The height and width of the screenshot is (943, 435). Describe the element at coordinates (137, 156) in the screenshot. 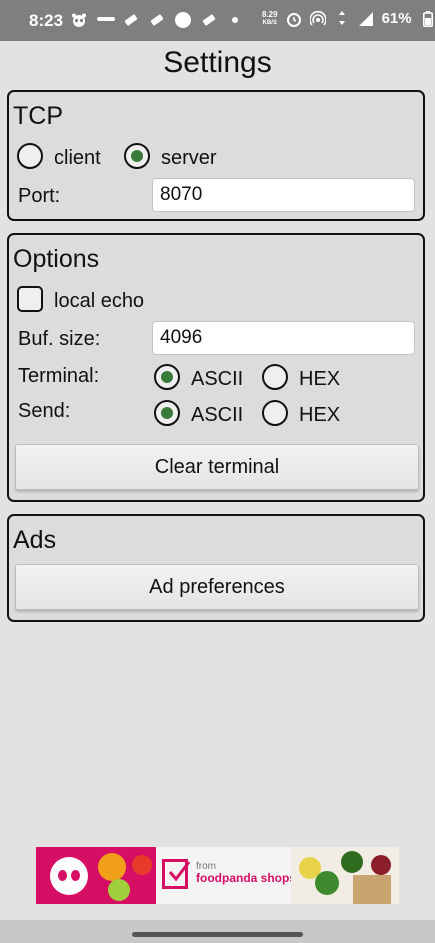

I see `server-radio` at that location.